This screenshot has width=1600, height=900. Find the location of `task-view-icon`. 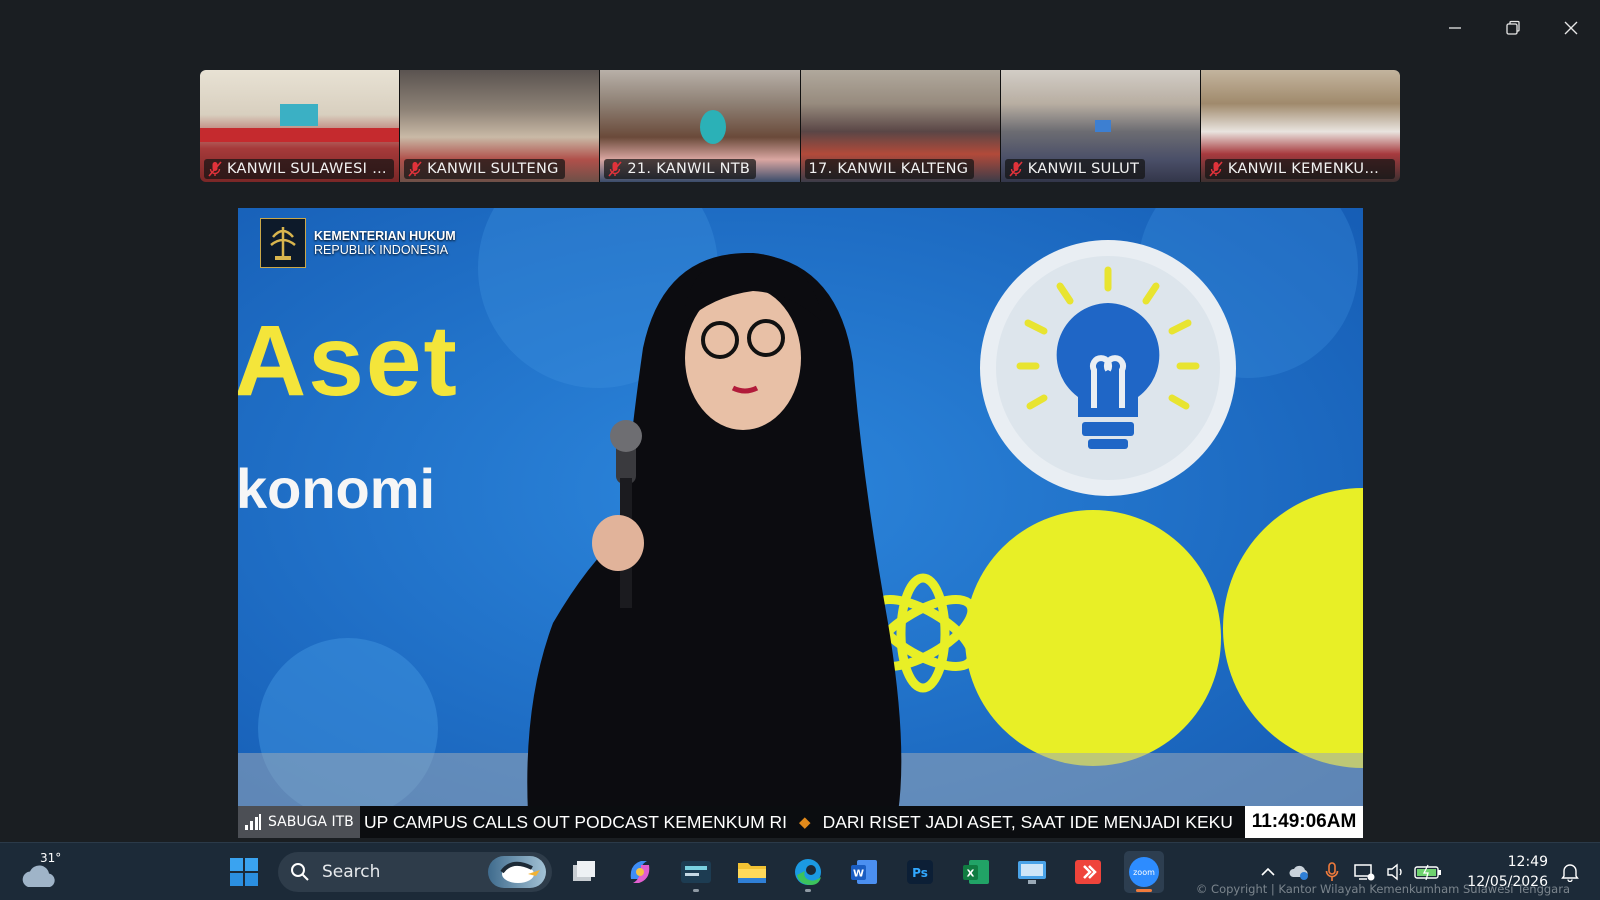

task-view-icon is located at coordinates (584, 871).